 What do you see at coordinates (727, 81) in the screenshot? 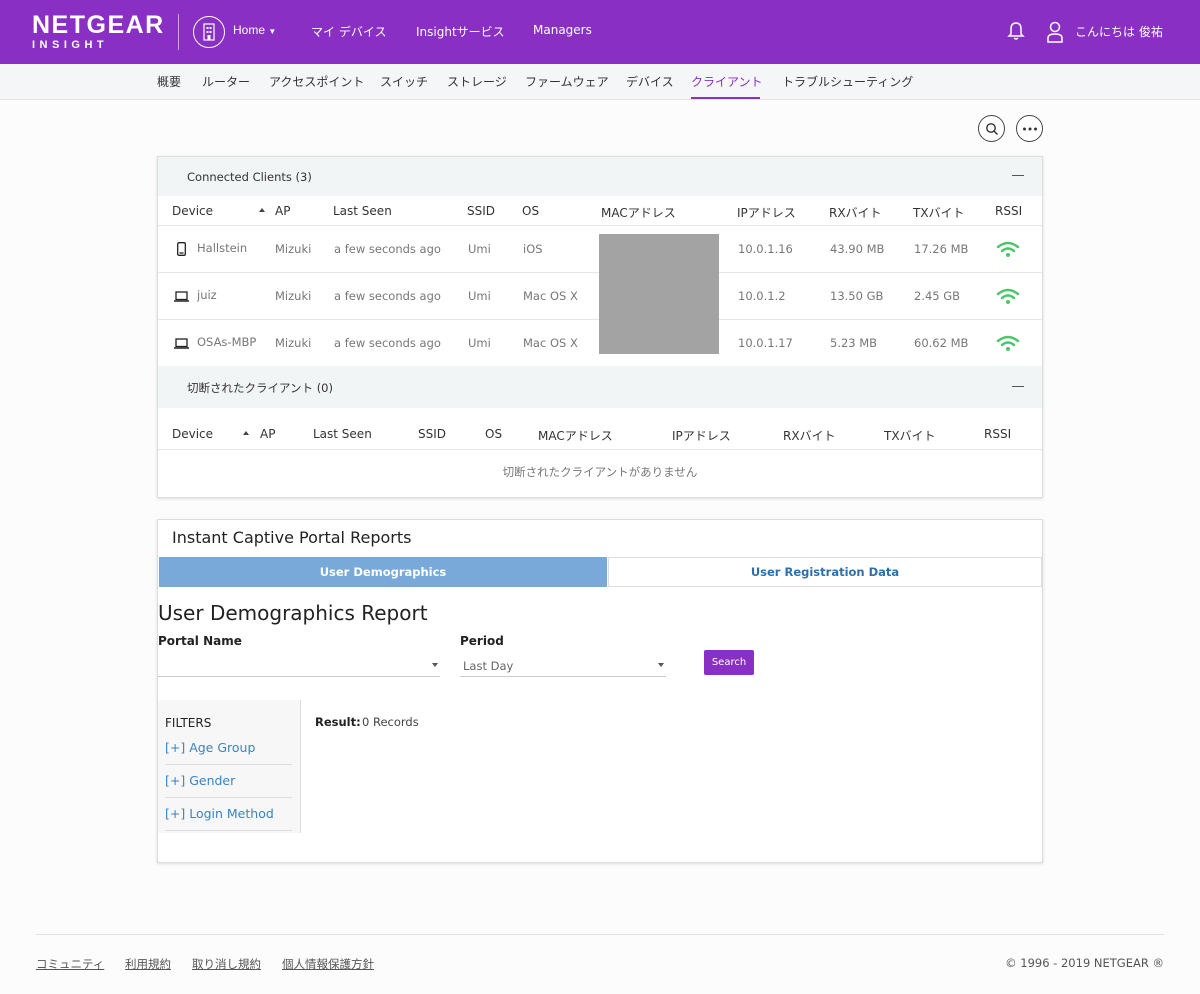
I see `subnav-clients: クライアント` at bounding box center [727, 81].